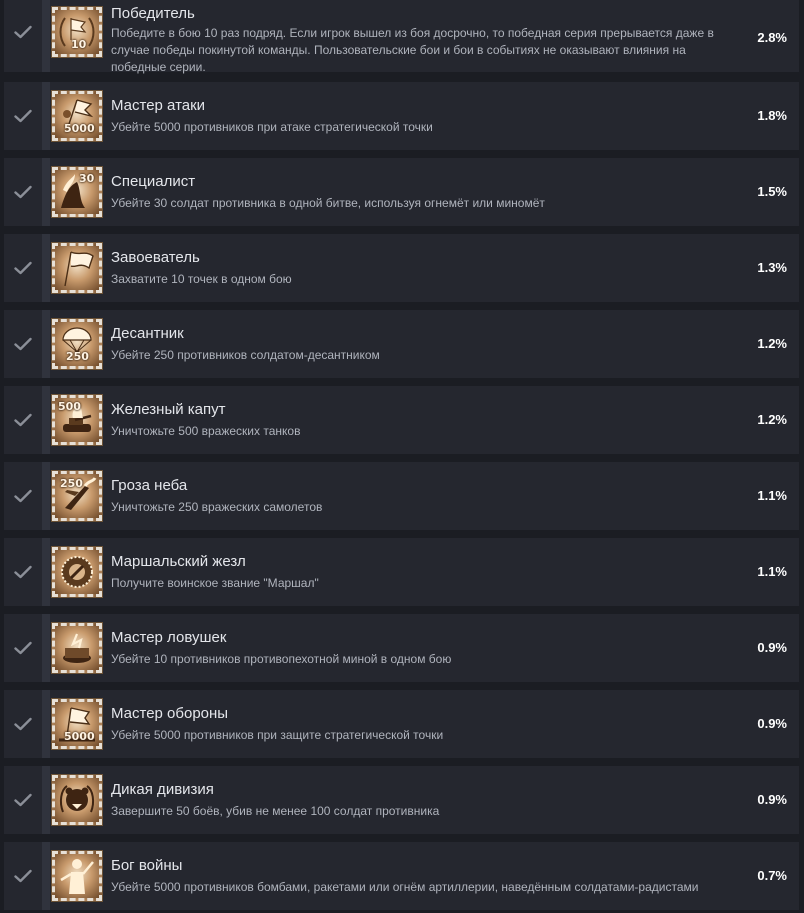 The image size is (804, 913). I want to click on achievement-title: Гроза неба, so click(149, 485).